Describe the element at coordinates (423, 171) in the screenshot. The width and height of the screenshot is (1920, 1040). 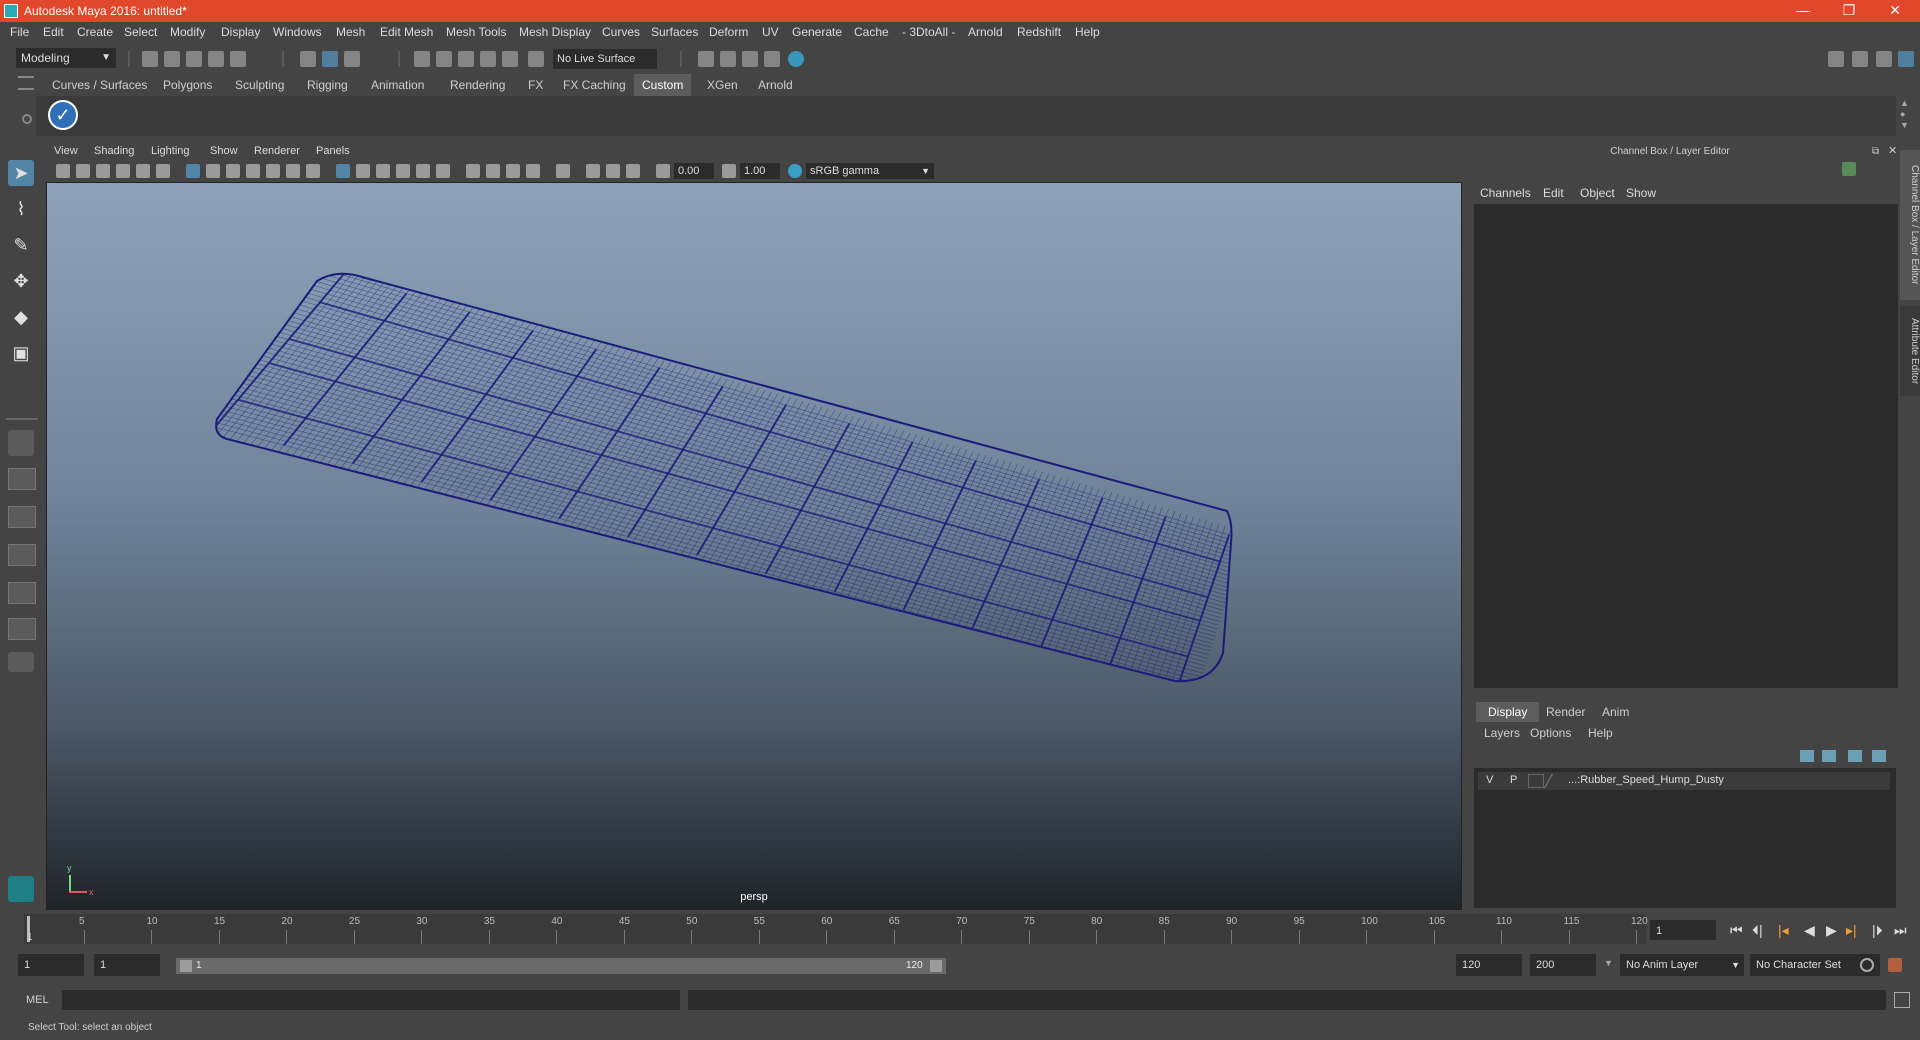
I see `lighting-icon` at that location.